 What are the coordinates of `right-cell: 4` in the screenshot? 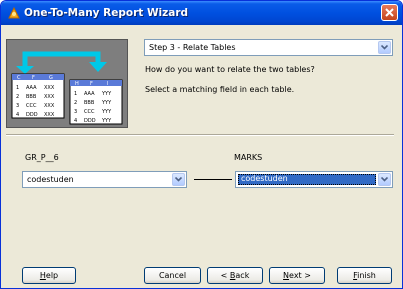 It's located at (75, 121).